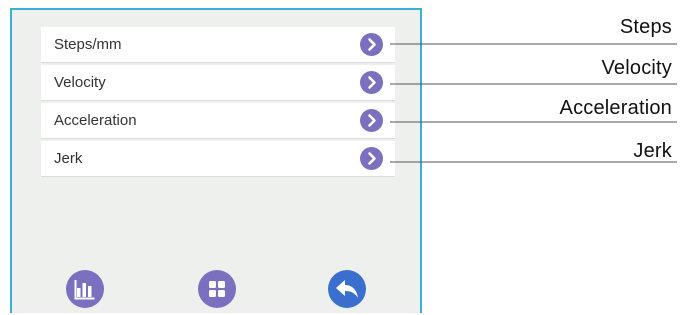 The width and height of the screenshot is (684, 315). What do you see at coordinates (645, 27) in the screenshot?
I see `callout-label-steps: Steps` at bounding box center [645, 27].